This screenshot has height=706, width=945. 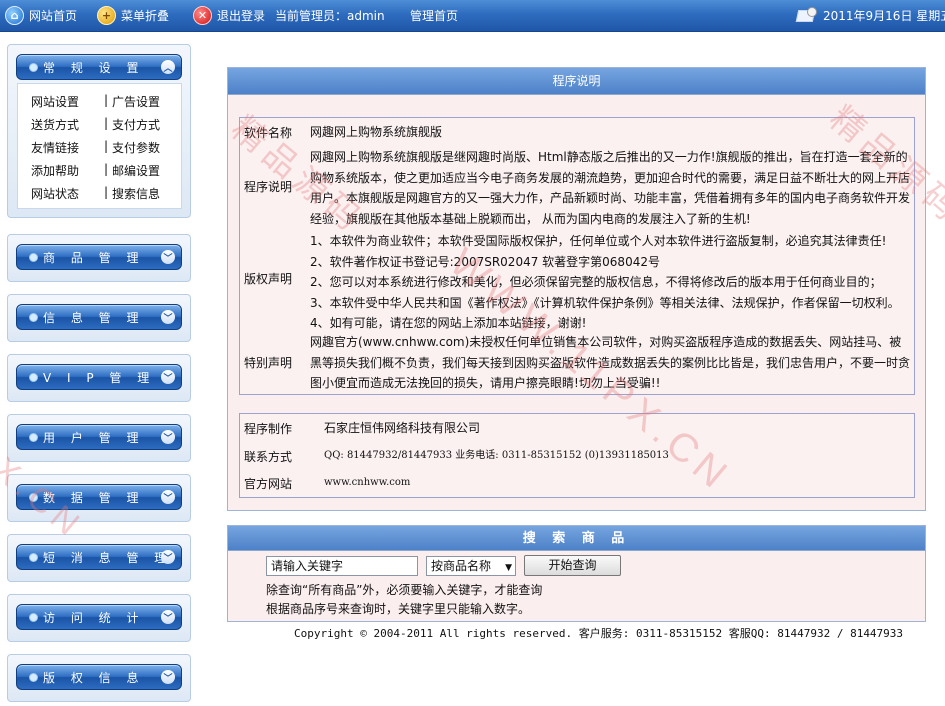 What do you see at coordinates (136, 193) in the screenshot?
I see `submenu-item-search-info: 搜索信息` at bounding box center [136, 193].